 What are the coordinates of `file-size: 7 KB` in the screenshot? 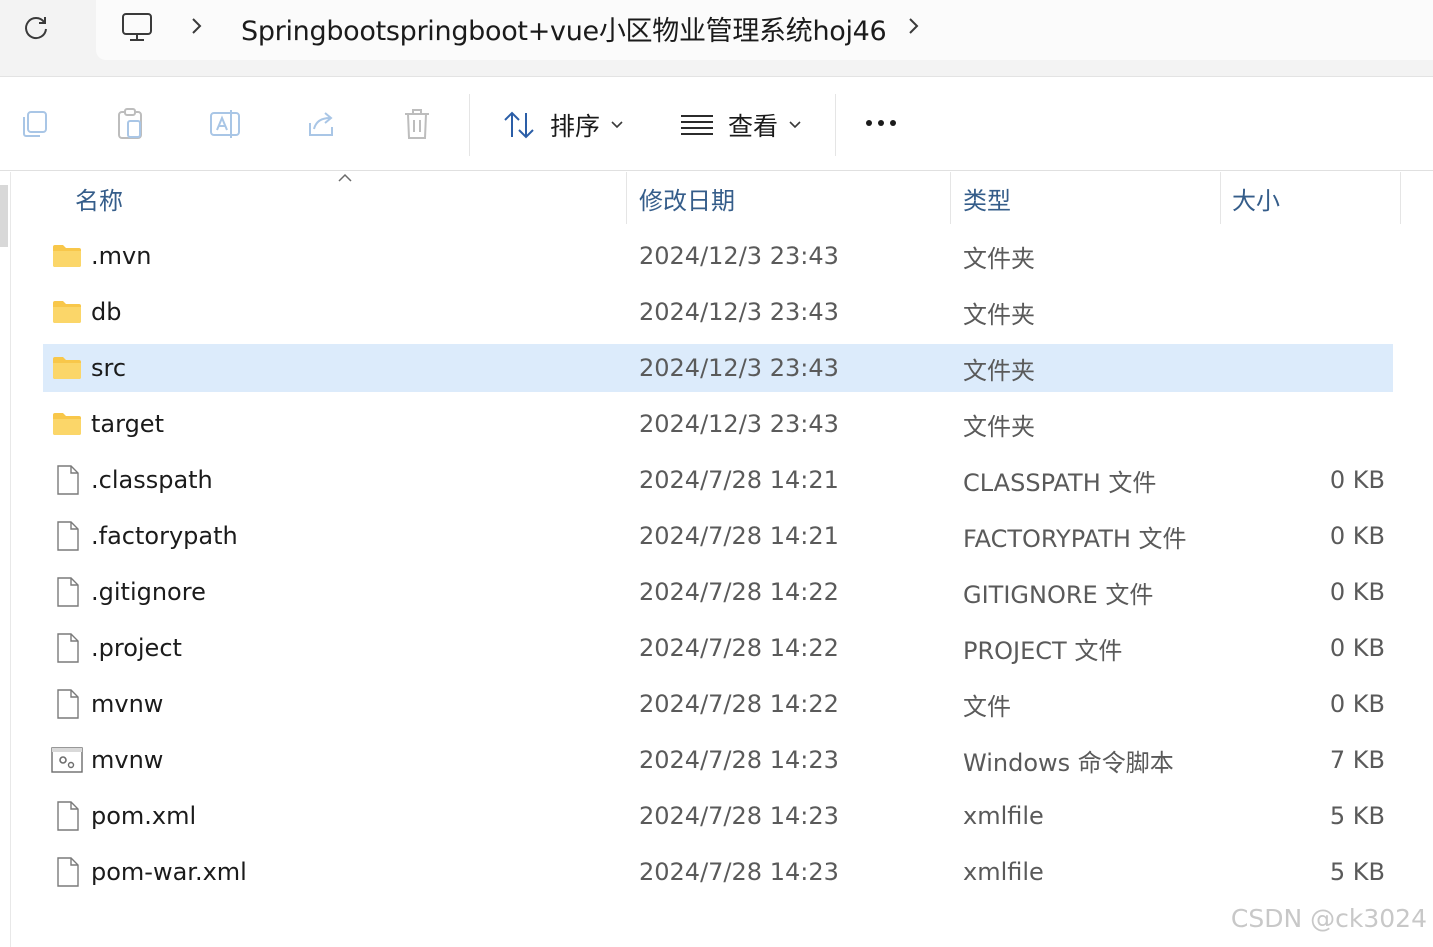 It's located at (1357, 760).